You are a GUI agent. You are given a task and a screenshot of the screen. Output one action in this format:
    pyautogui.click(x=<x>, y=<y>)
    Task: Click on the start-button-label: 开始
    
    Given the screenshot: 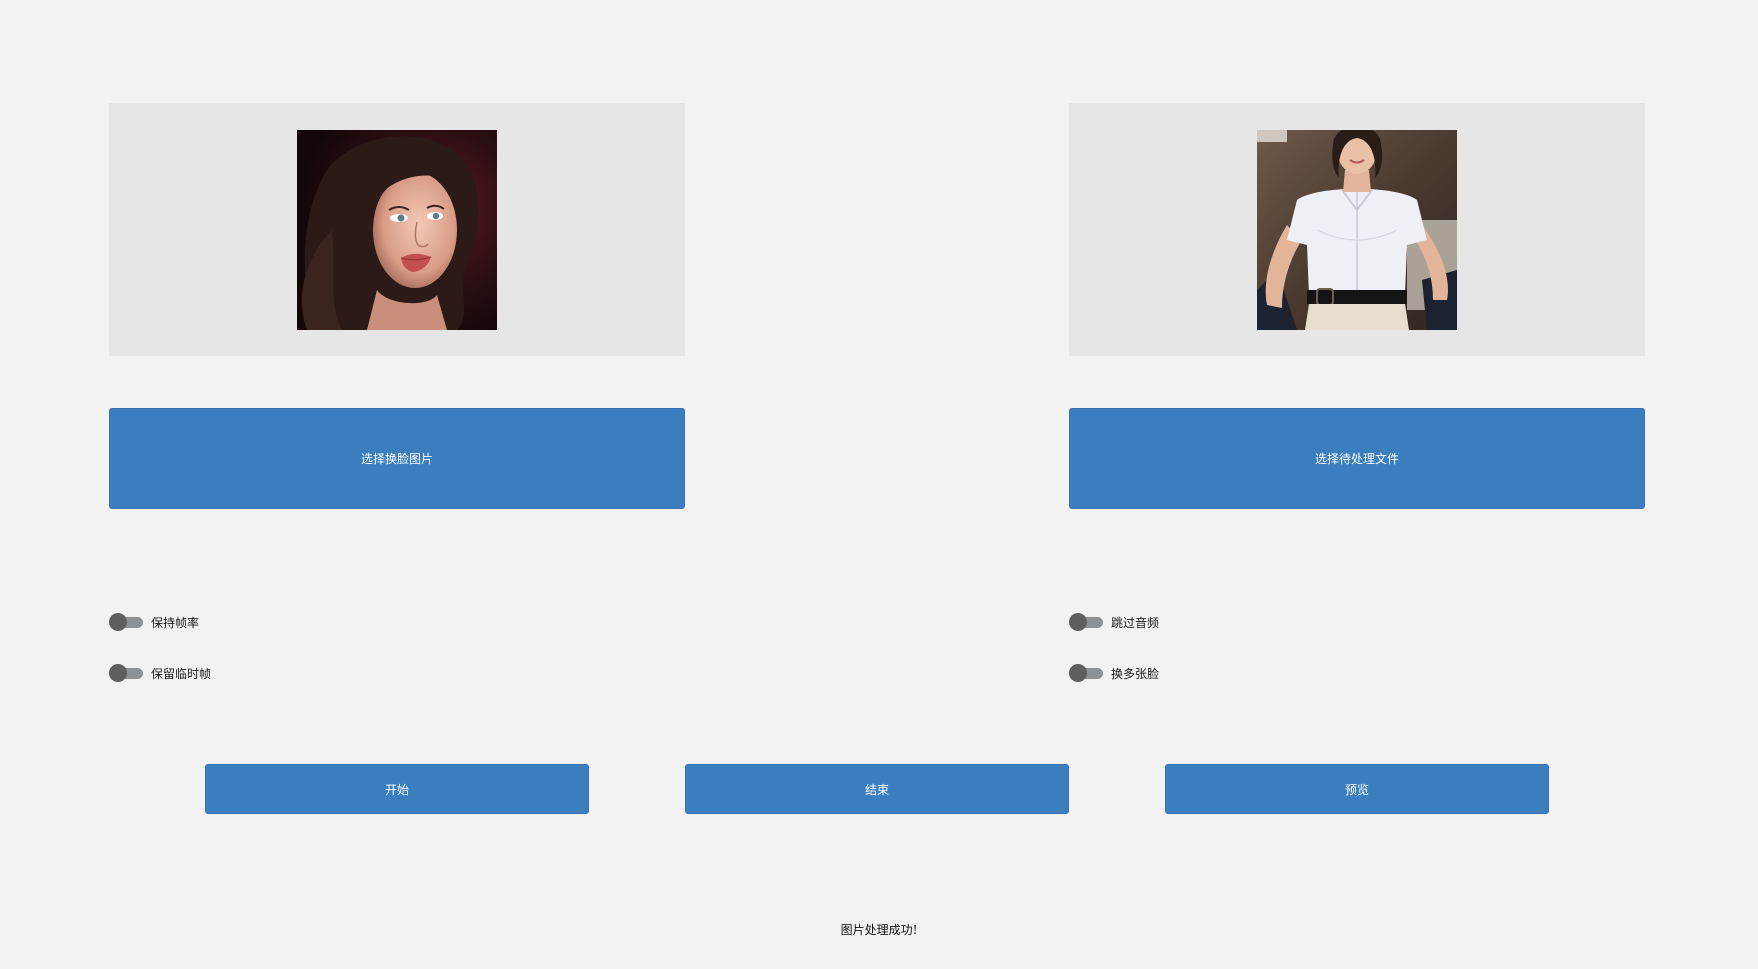 What is the action you would take?
    pyautogui.click(x=396, y=789)
    